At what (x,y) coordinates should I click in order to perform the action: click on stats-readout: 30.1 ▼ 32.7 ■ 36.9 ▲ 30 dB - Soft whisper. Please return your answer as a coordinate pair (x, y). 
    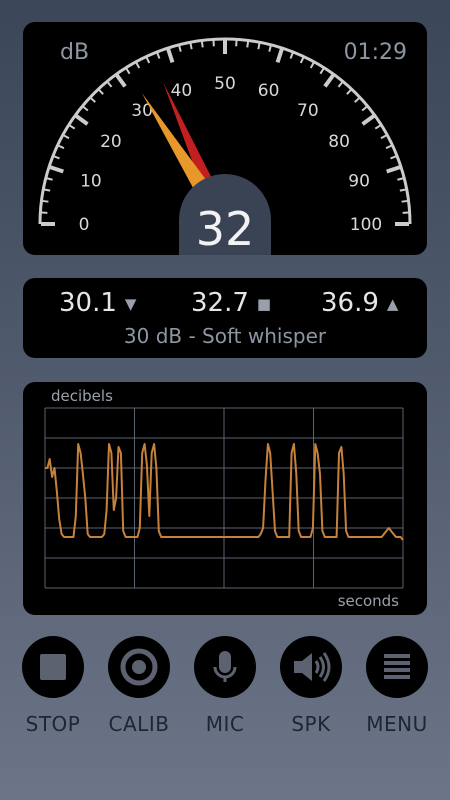
    Looking at the image, I should click on (225, 318).